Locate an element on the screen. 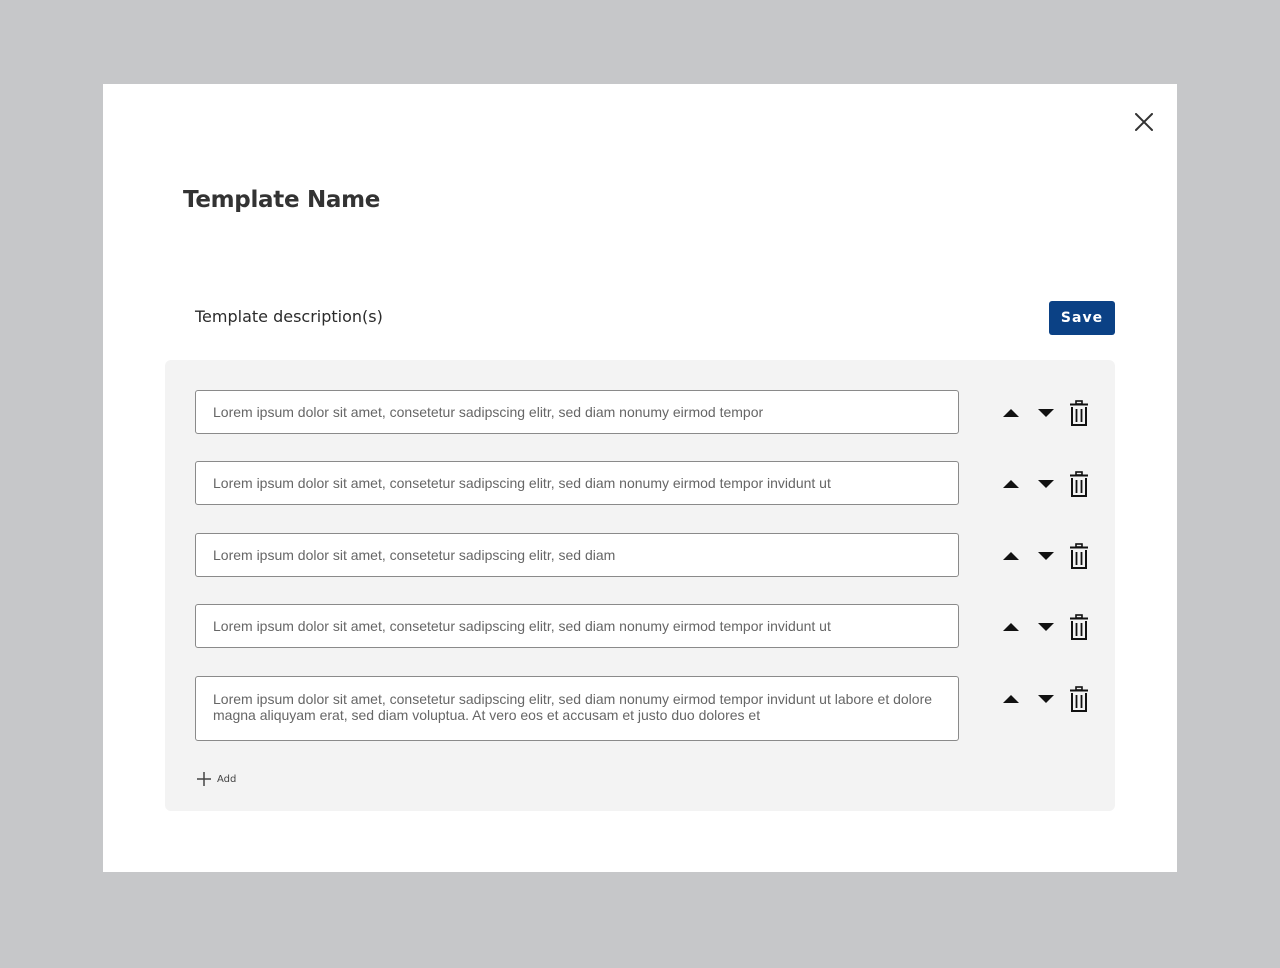 The width and height of the screenshot is (1280, 968). section-label: Template description(s) is located at coordinates (289, 316).